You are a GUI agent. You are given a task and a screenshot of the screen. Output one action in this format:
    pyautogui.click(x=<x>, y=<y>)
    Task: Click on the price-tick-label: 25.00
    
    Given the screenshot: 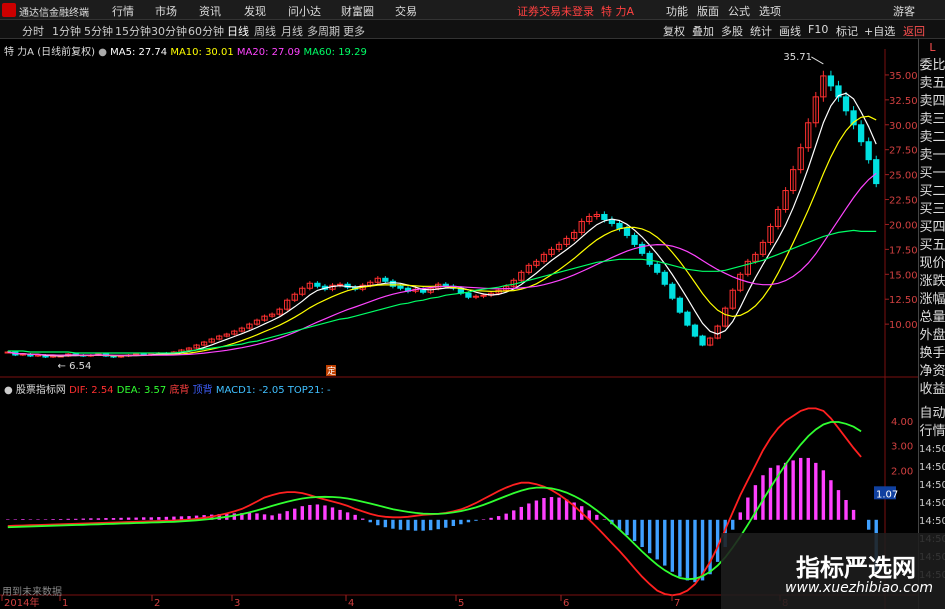 What is the action you would take?
    pyautogui.click(x=903, y=176)
    